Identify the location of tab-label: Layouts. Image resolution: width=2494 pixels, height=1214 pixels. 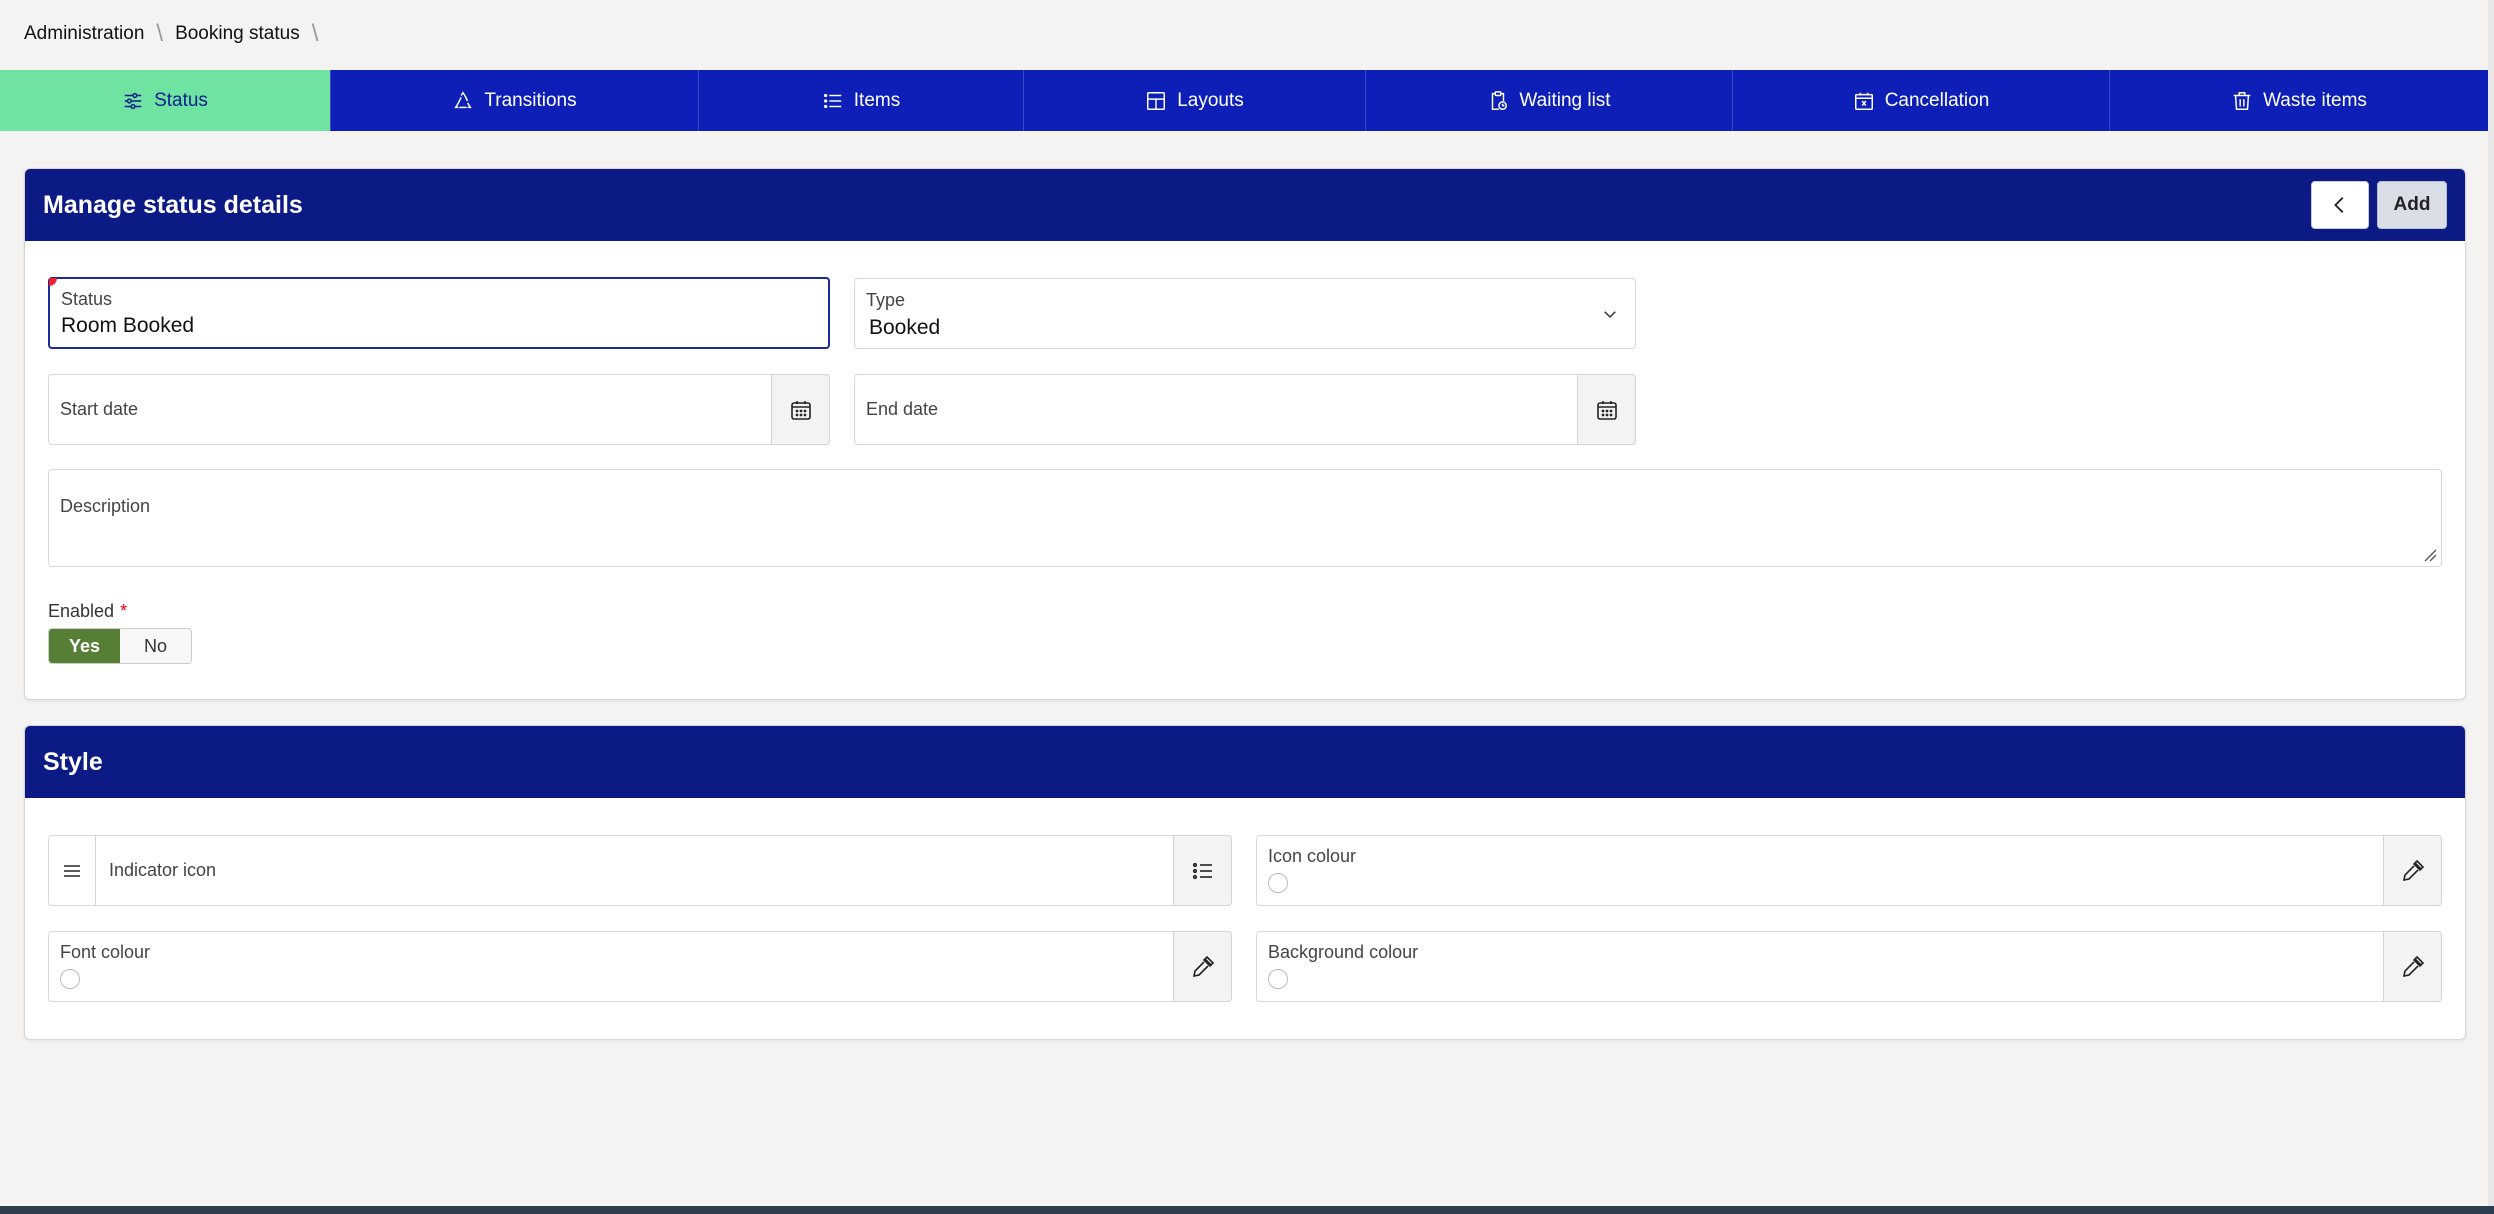
(1210, 100).